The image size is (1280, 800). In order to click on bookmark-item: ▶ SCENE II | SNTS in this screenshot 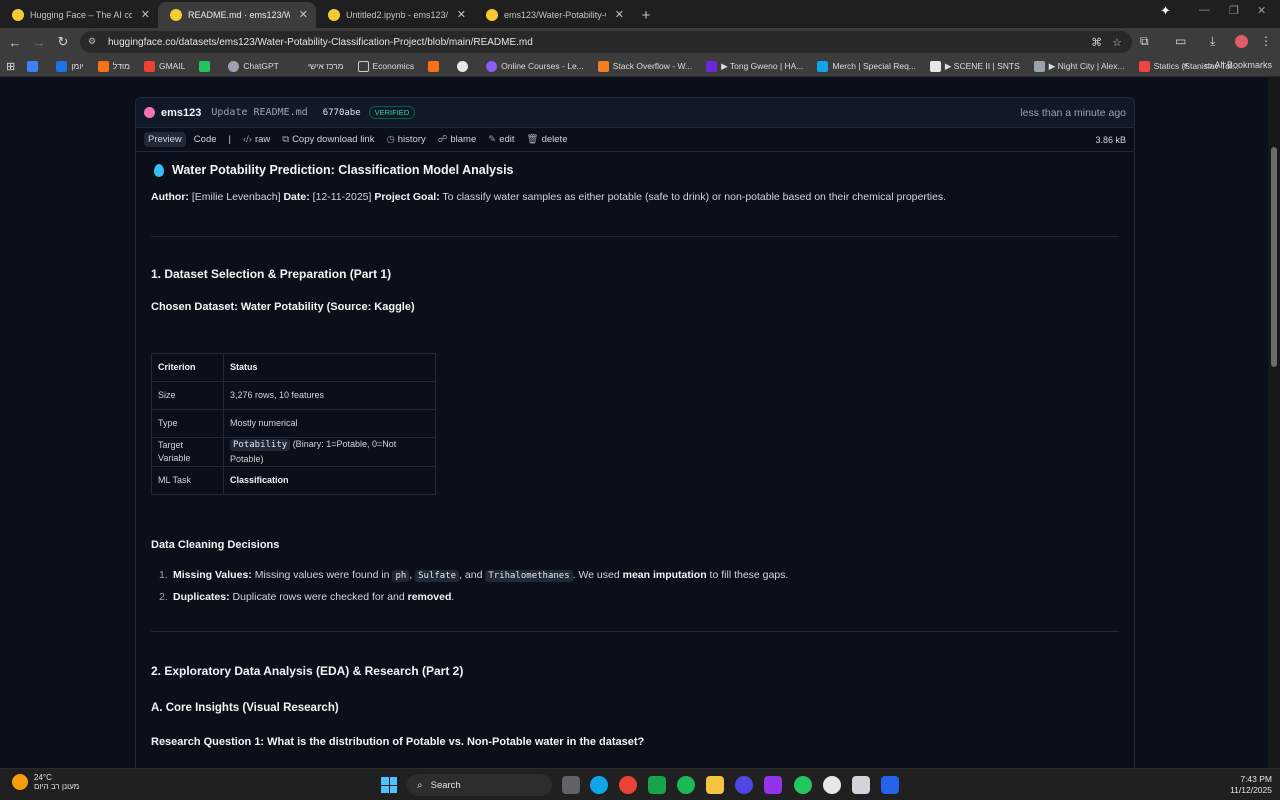, I will do `click(974, 66)`.